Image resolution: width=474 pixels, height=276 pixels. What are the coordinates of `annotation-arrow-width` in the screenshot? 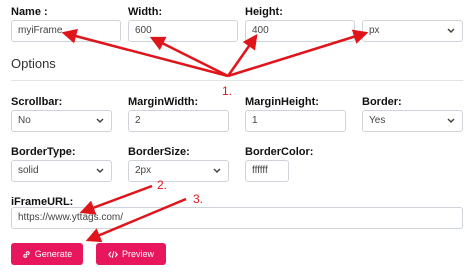 It's located at (189, 57).